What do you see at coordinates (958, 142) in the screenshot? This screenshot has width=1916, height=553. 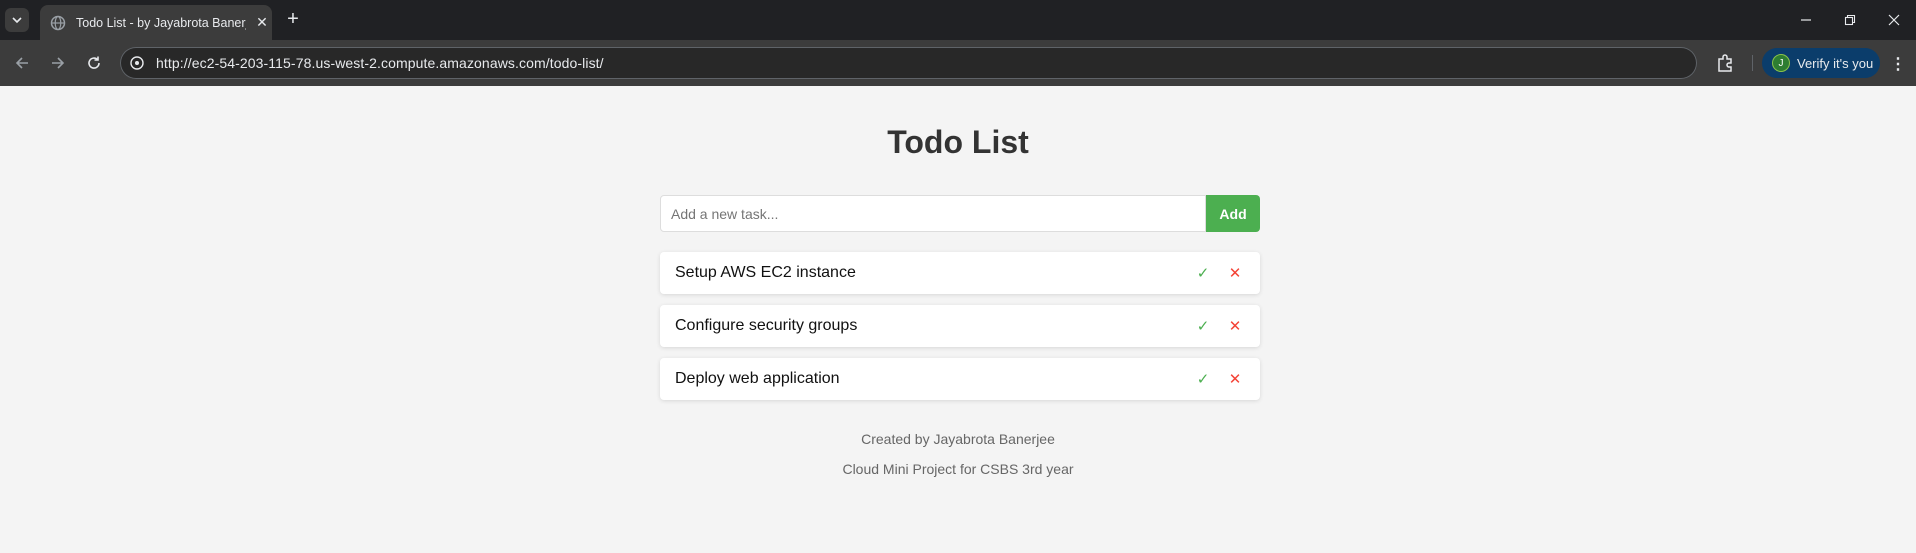 I see `page-title: Todo List` at bounding box center [958, 142].